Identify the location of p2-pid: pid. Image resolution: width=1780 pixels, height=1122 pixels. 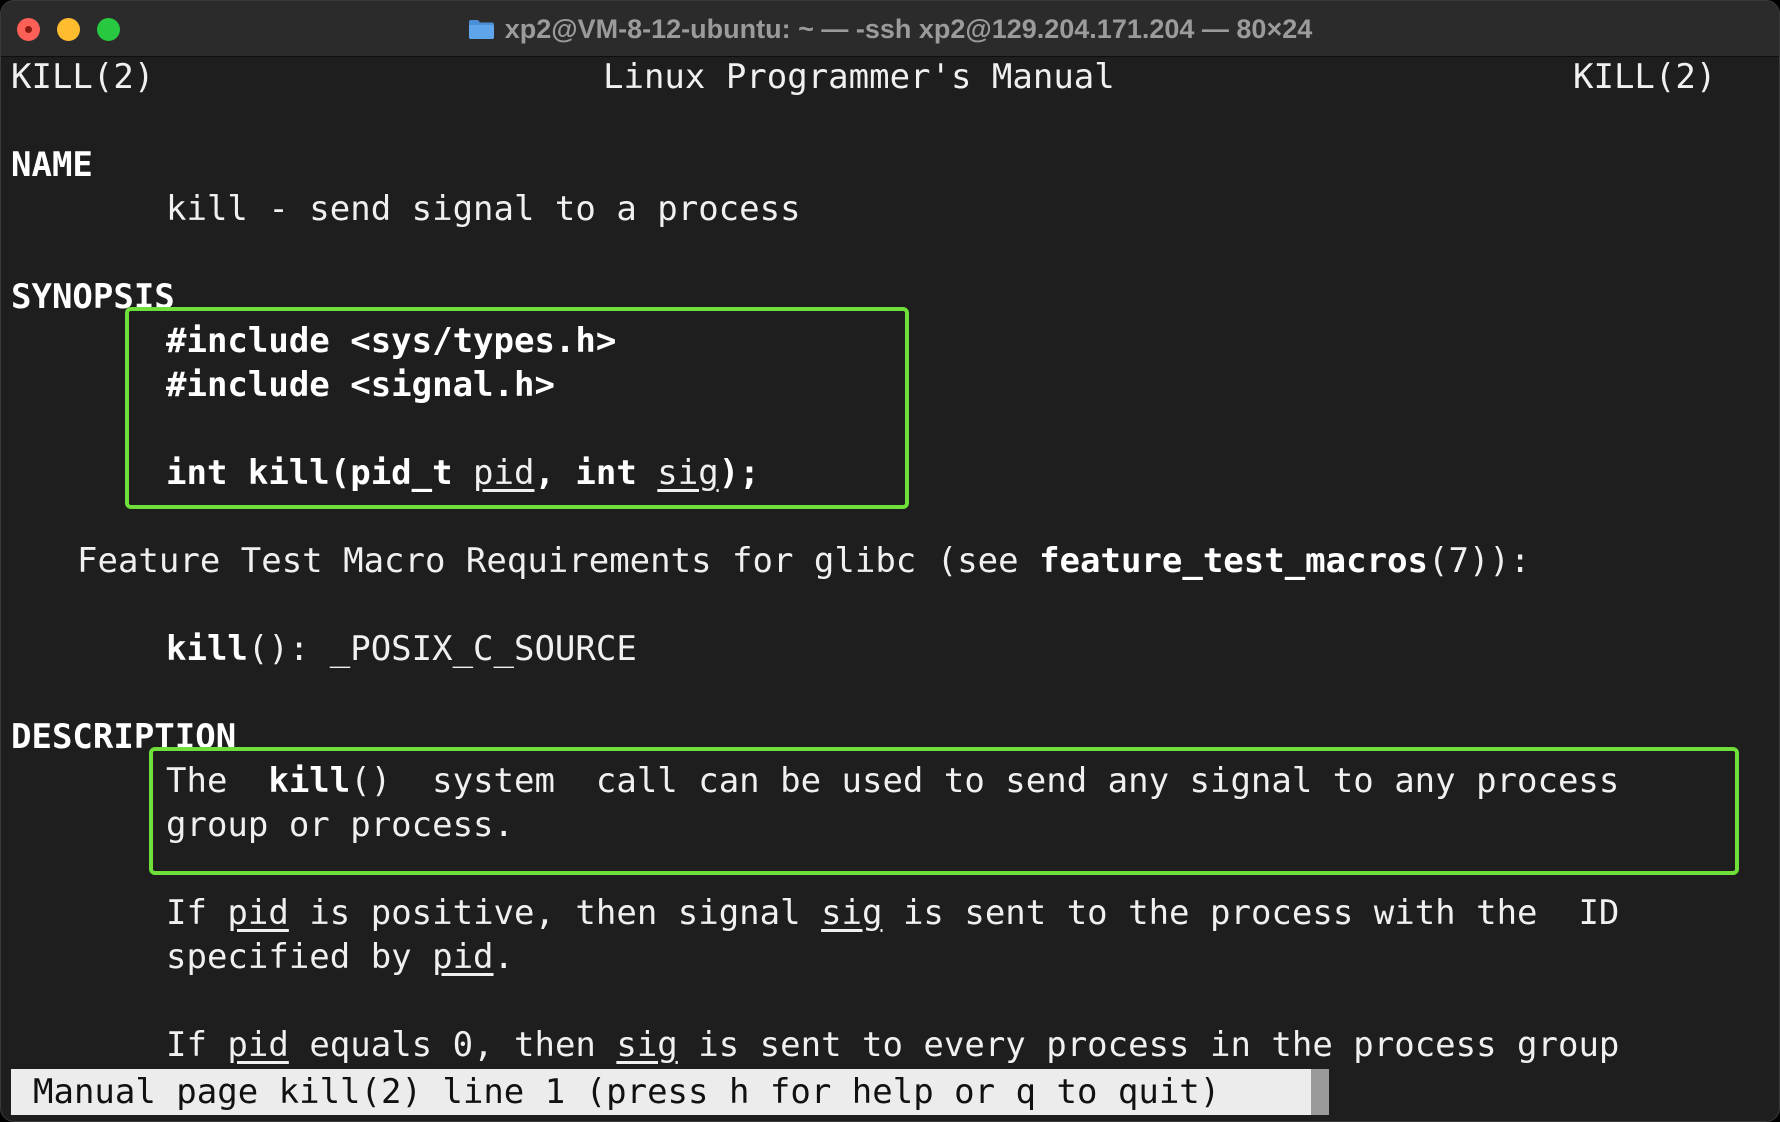
(258, 913).